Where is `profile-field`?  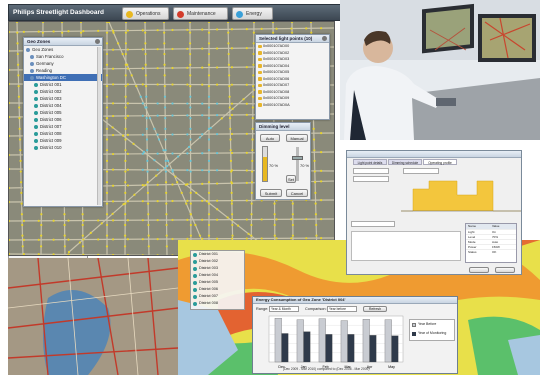
profile-field is located at coordinates (421, 171).